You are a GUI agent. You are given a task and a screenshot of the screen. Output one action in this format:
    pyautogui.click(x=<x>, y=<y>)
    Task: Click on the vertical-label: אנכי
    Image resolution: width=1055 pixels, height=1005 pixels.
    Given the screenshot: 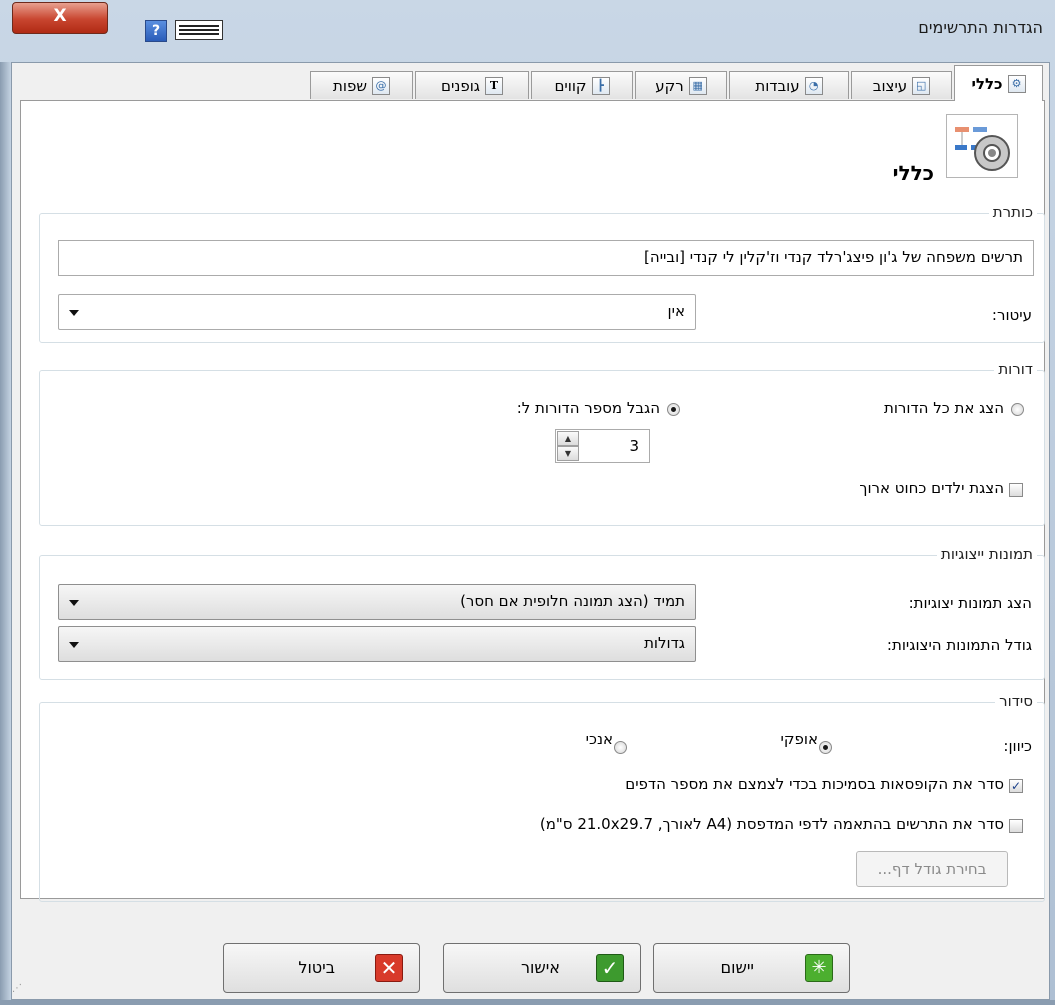 What is the action you would take?
    pyautogui.click(x=599, y=739)
    